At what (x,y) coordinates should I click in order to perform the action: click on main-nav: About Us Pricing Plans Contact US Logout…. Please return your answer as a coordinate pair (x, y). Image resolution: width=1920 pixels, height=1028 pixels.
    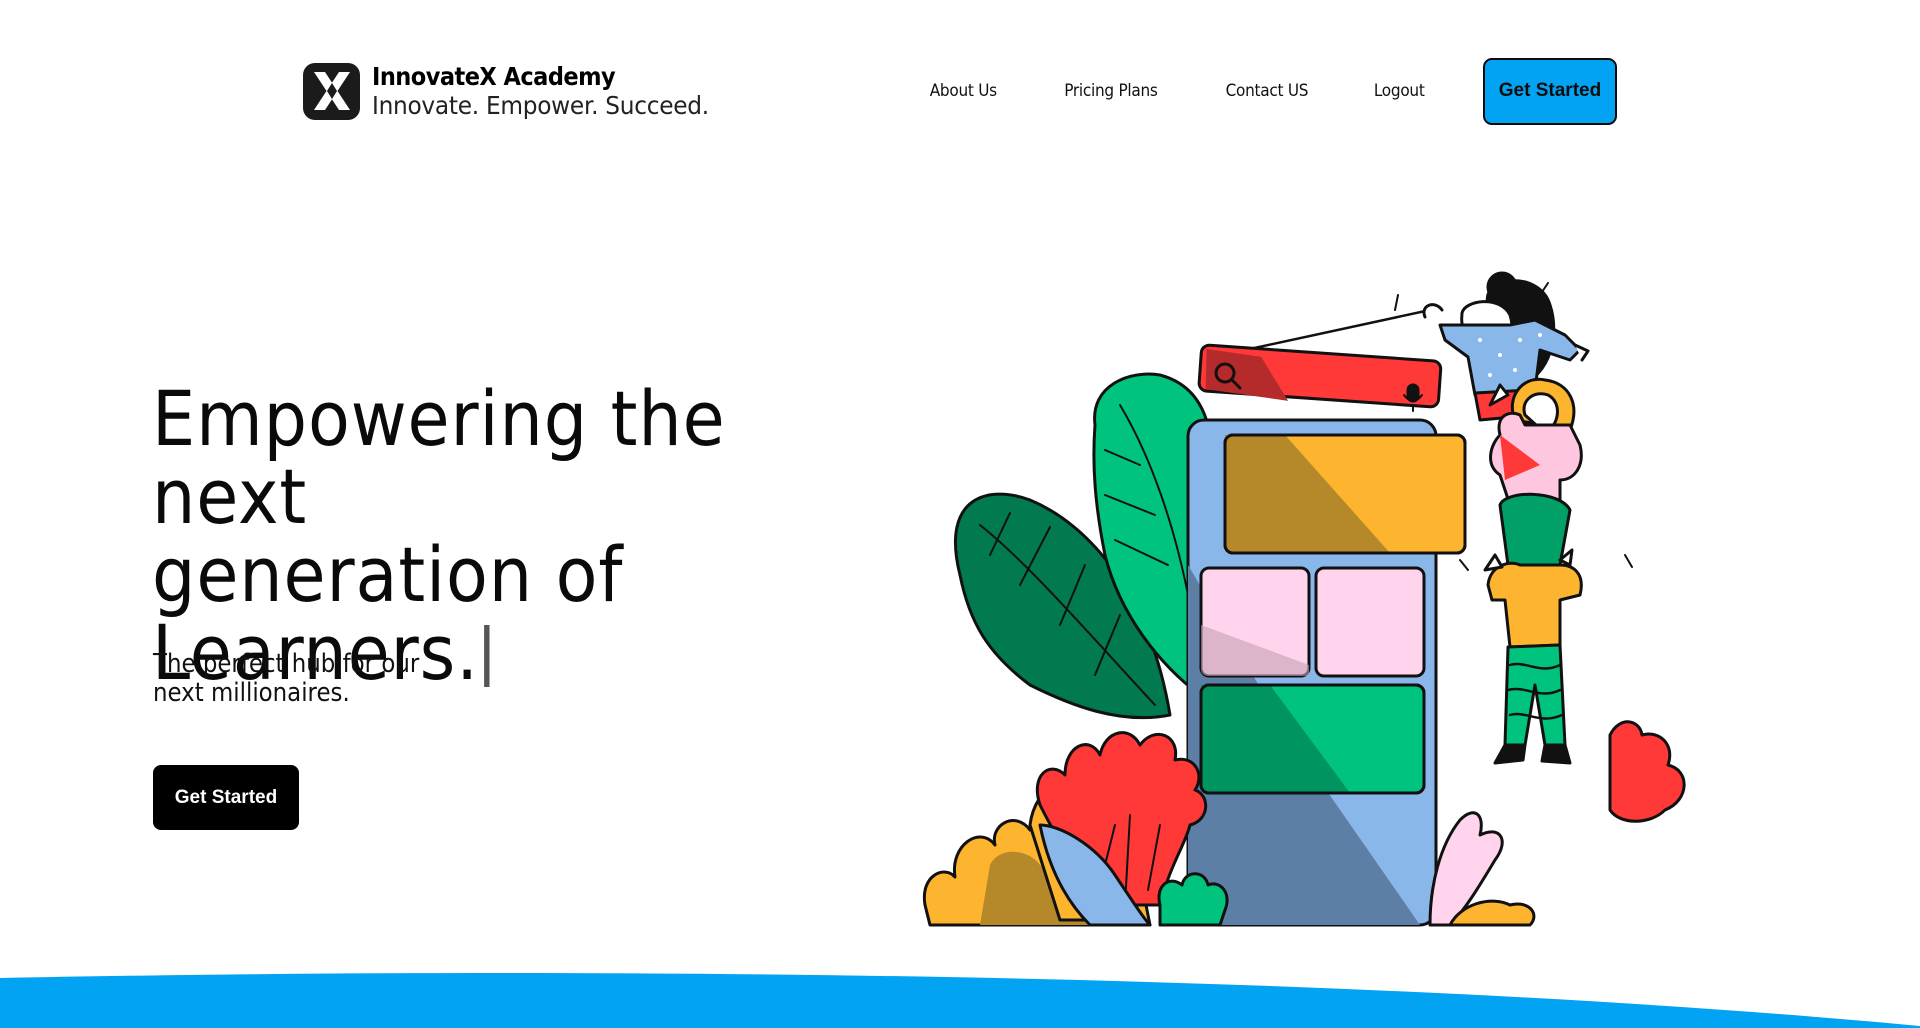
    Looking at the image, I should click on (1271, 91).